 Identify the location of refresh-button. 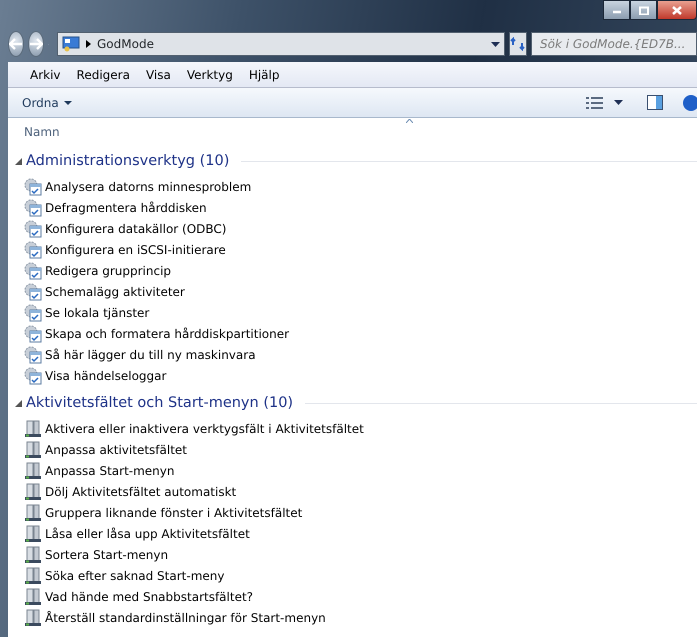
(518, 44).